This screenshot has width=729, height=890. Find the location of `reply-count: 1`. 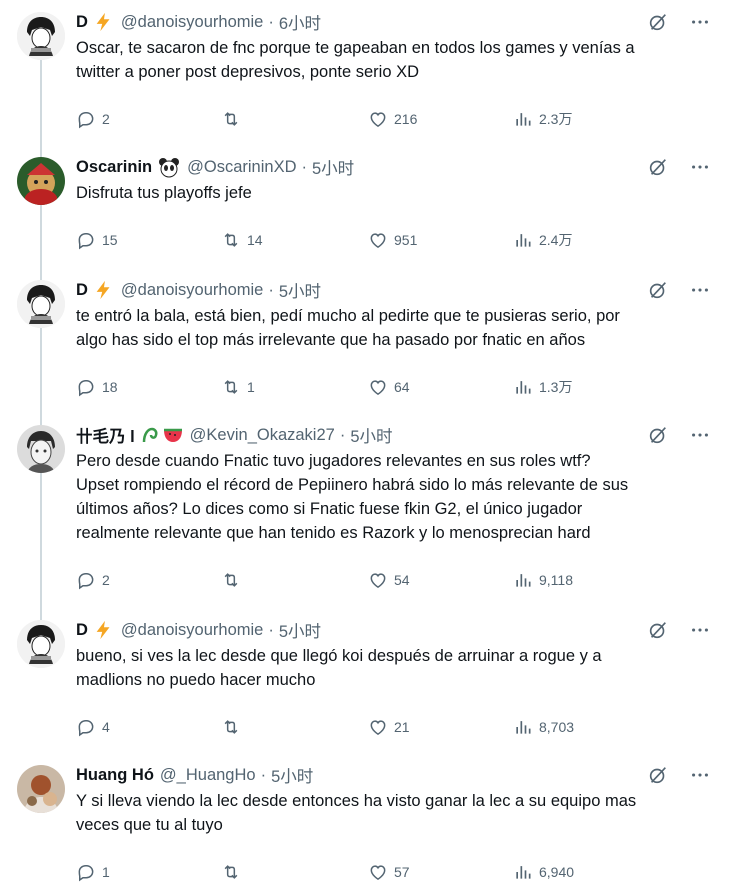

reply-count: 1 is located at coordinates (106, 872).